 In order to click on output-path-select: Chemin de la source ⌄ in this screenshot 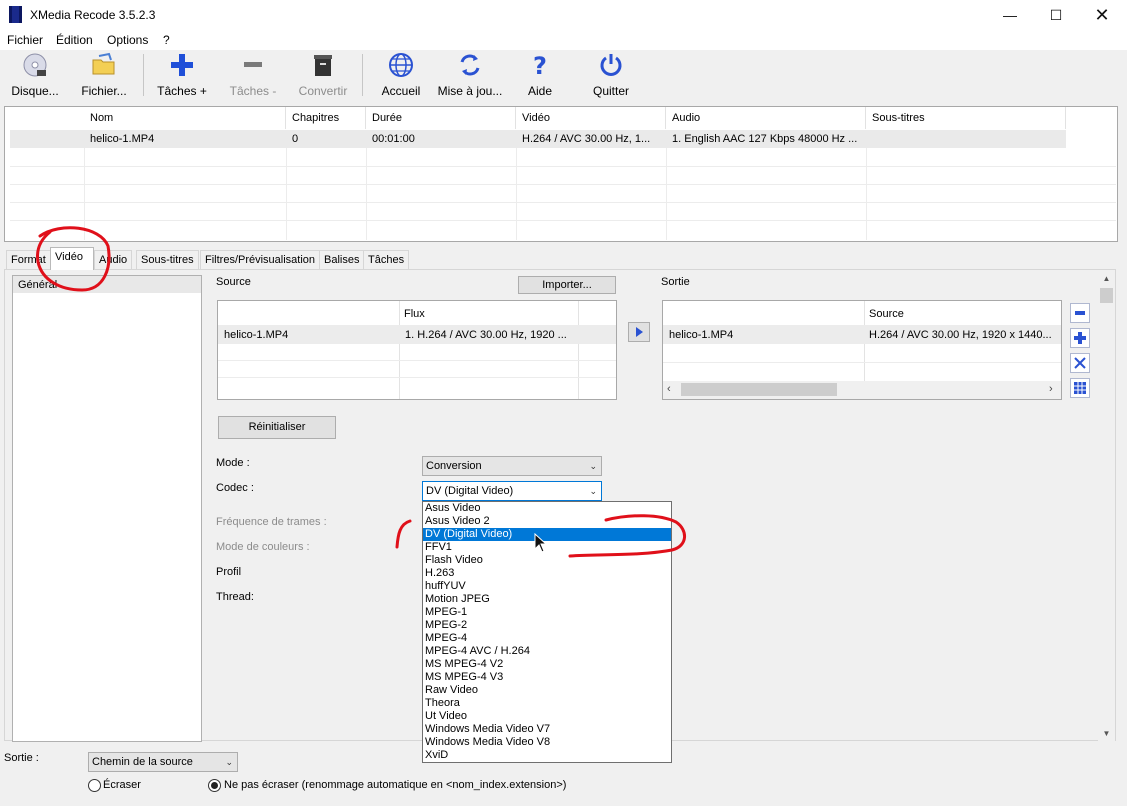, I will do `click(163, 762)`.